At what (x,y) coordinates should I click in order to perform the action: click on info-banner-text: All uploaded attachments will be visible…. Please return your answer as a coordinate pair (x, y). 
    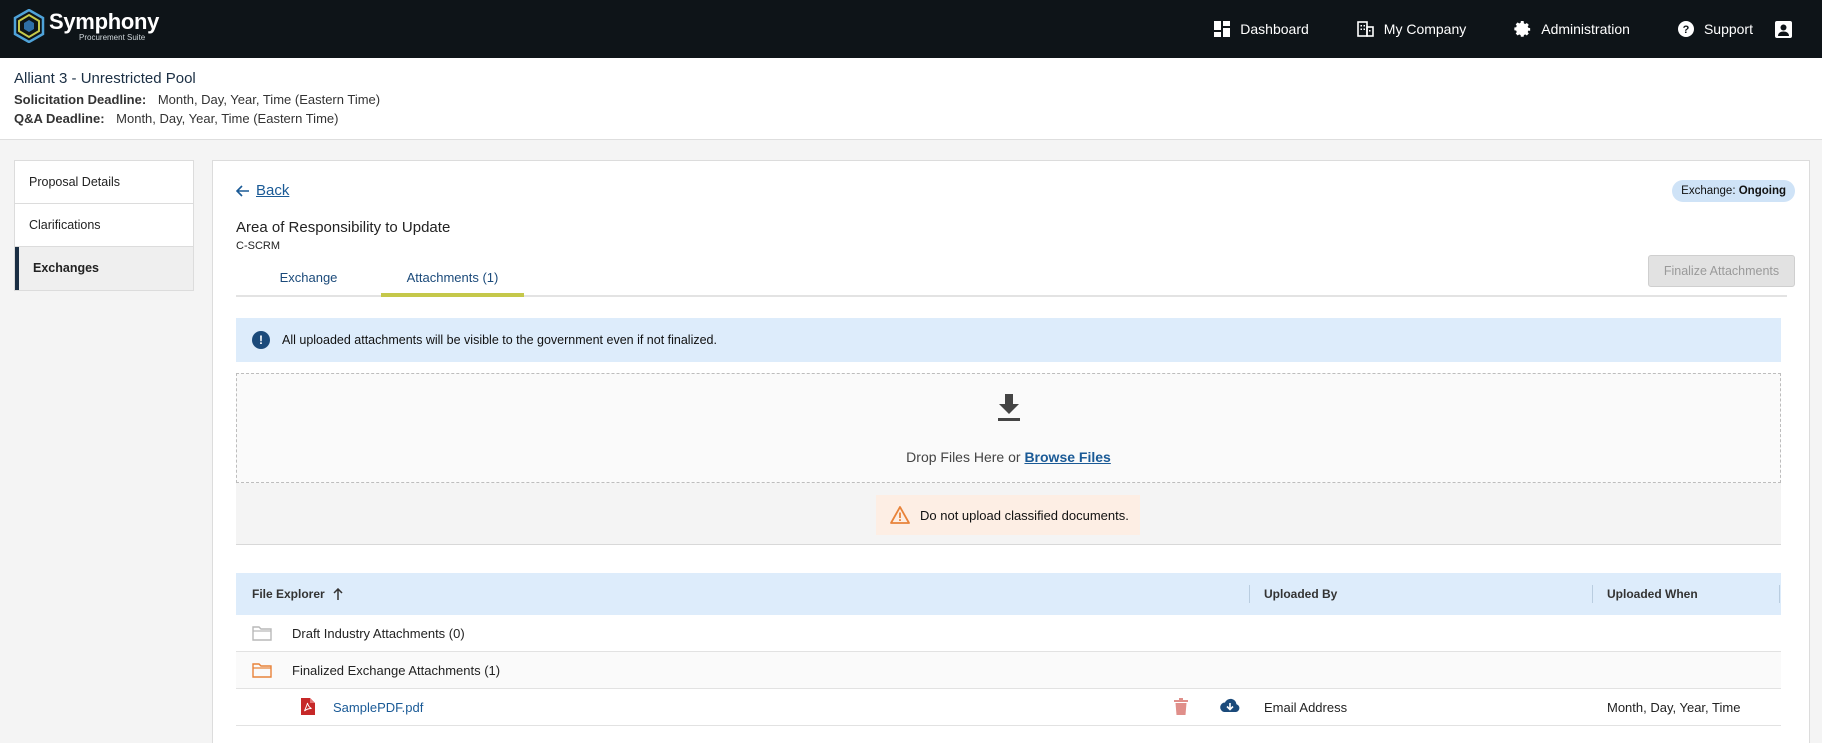
    Looking at the image, I should click on (499, 340).